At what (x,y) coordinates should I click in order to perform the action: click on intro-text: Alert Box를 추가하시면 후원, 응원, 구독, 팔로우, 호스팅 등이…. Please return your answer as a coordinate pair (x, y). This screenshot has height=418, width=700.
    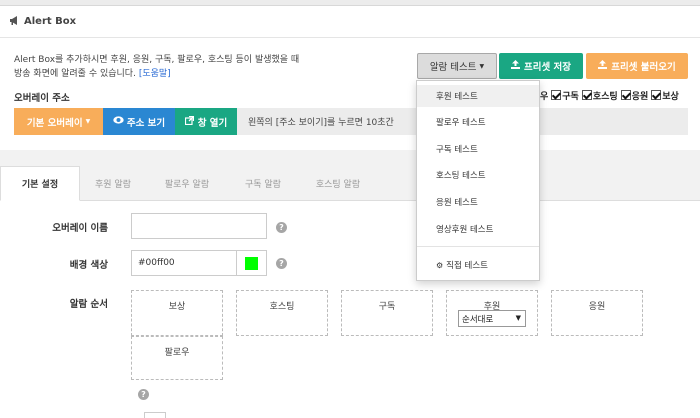
    Looking at the image, I should click on (214, 67).